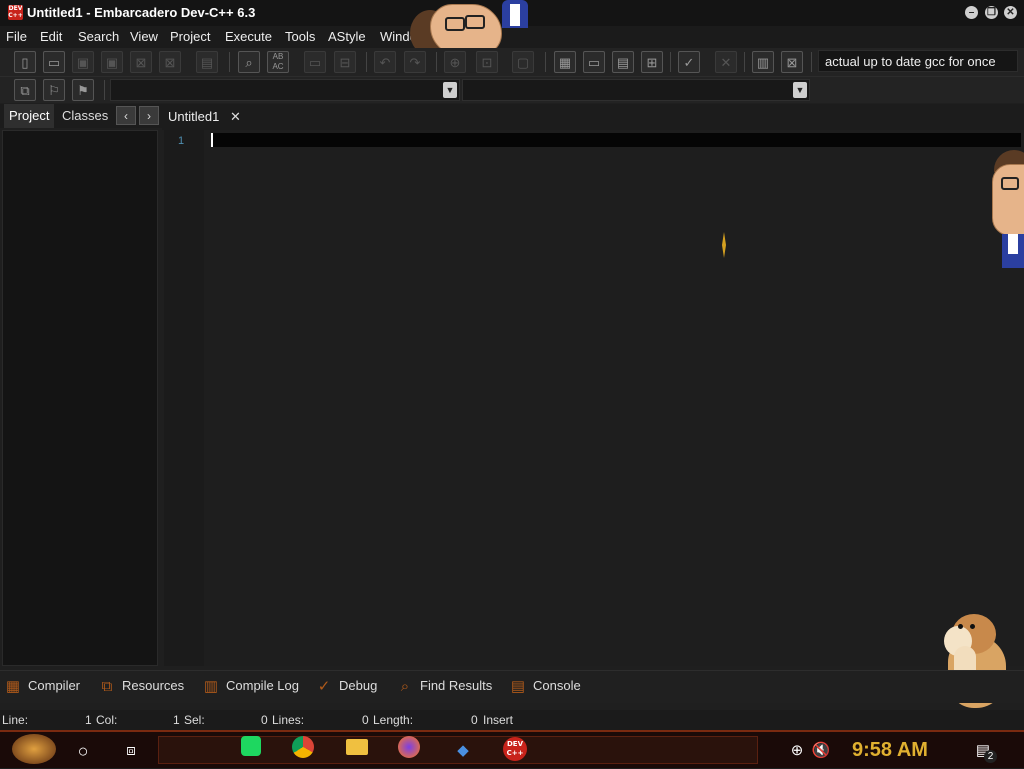 The height and width of the screenshot is (769, 1024). What do you see at coordinates (636, 90) in the screenshot?
I see `member-select: ▼` at bounding box center [636, 90].